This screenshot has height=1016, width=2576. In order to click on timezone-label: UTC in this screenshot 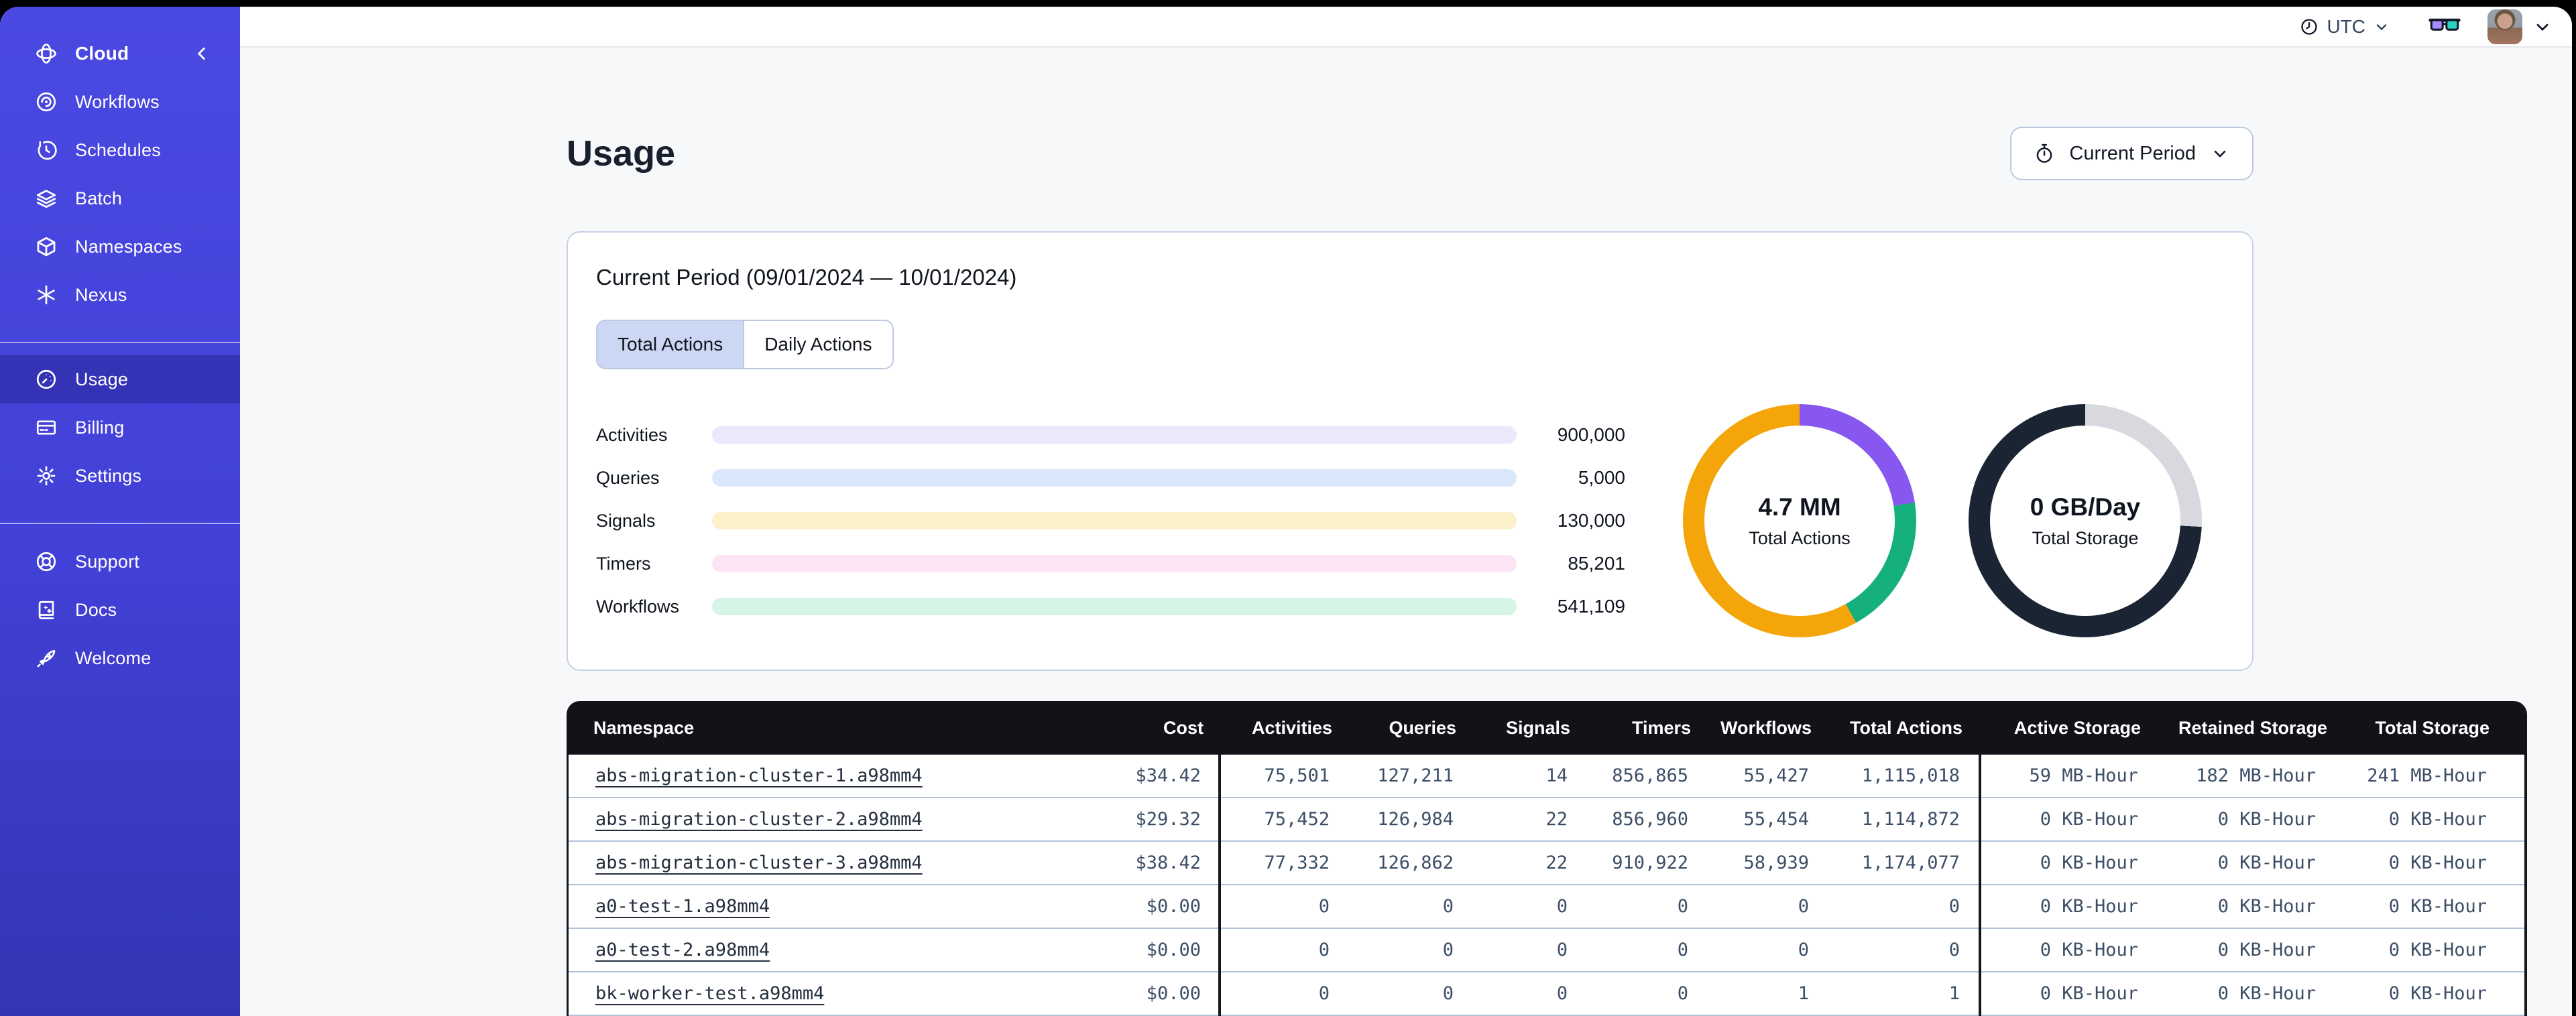, I will do `click(2346, 26)`.